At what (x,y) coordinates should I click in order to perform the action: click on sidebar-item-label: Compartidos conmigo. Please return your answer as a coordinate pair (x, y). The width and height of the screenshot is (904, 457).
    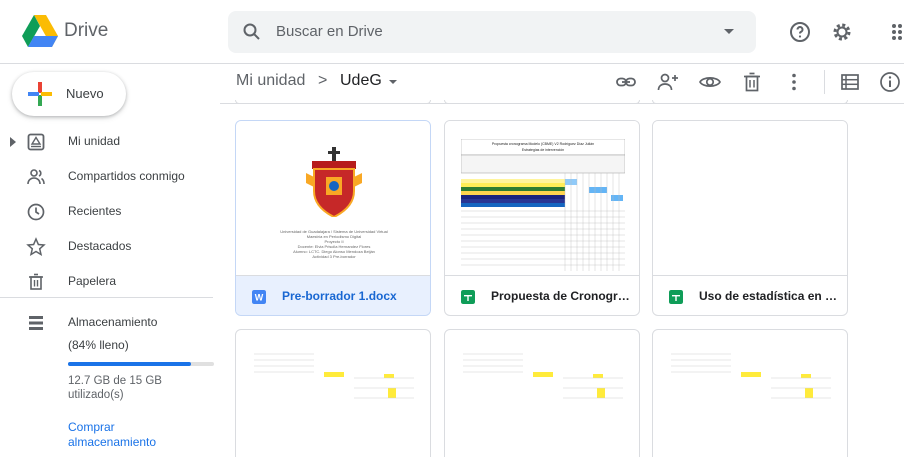
    Looking at the image, I should click on (126, 176).